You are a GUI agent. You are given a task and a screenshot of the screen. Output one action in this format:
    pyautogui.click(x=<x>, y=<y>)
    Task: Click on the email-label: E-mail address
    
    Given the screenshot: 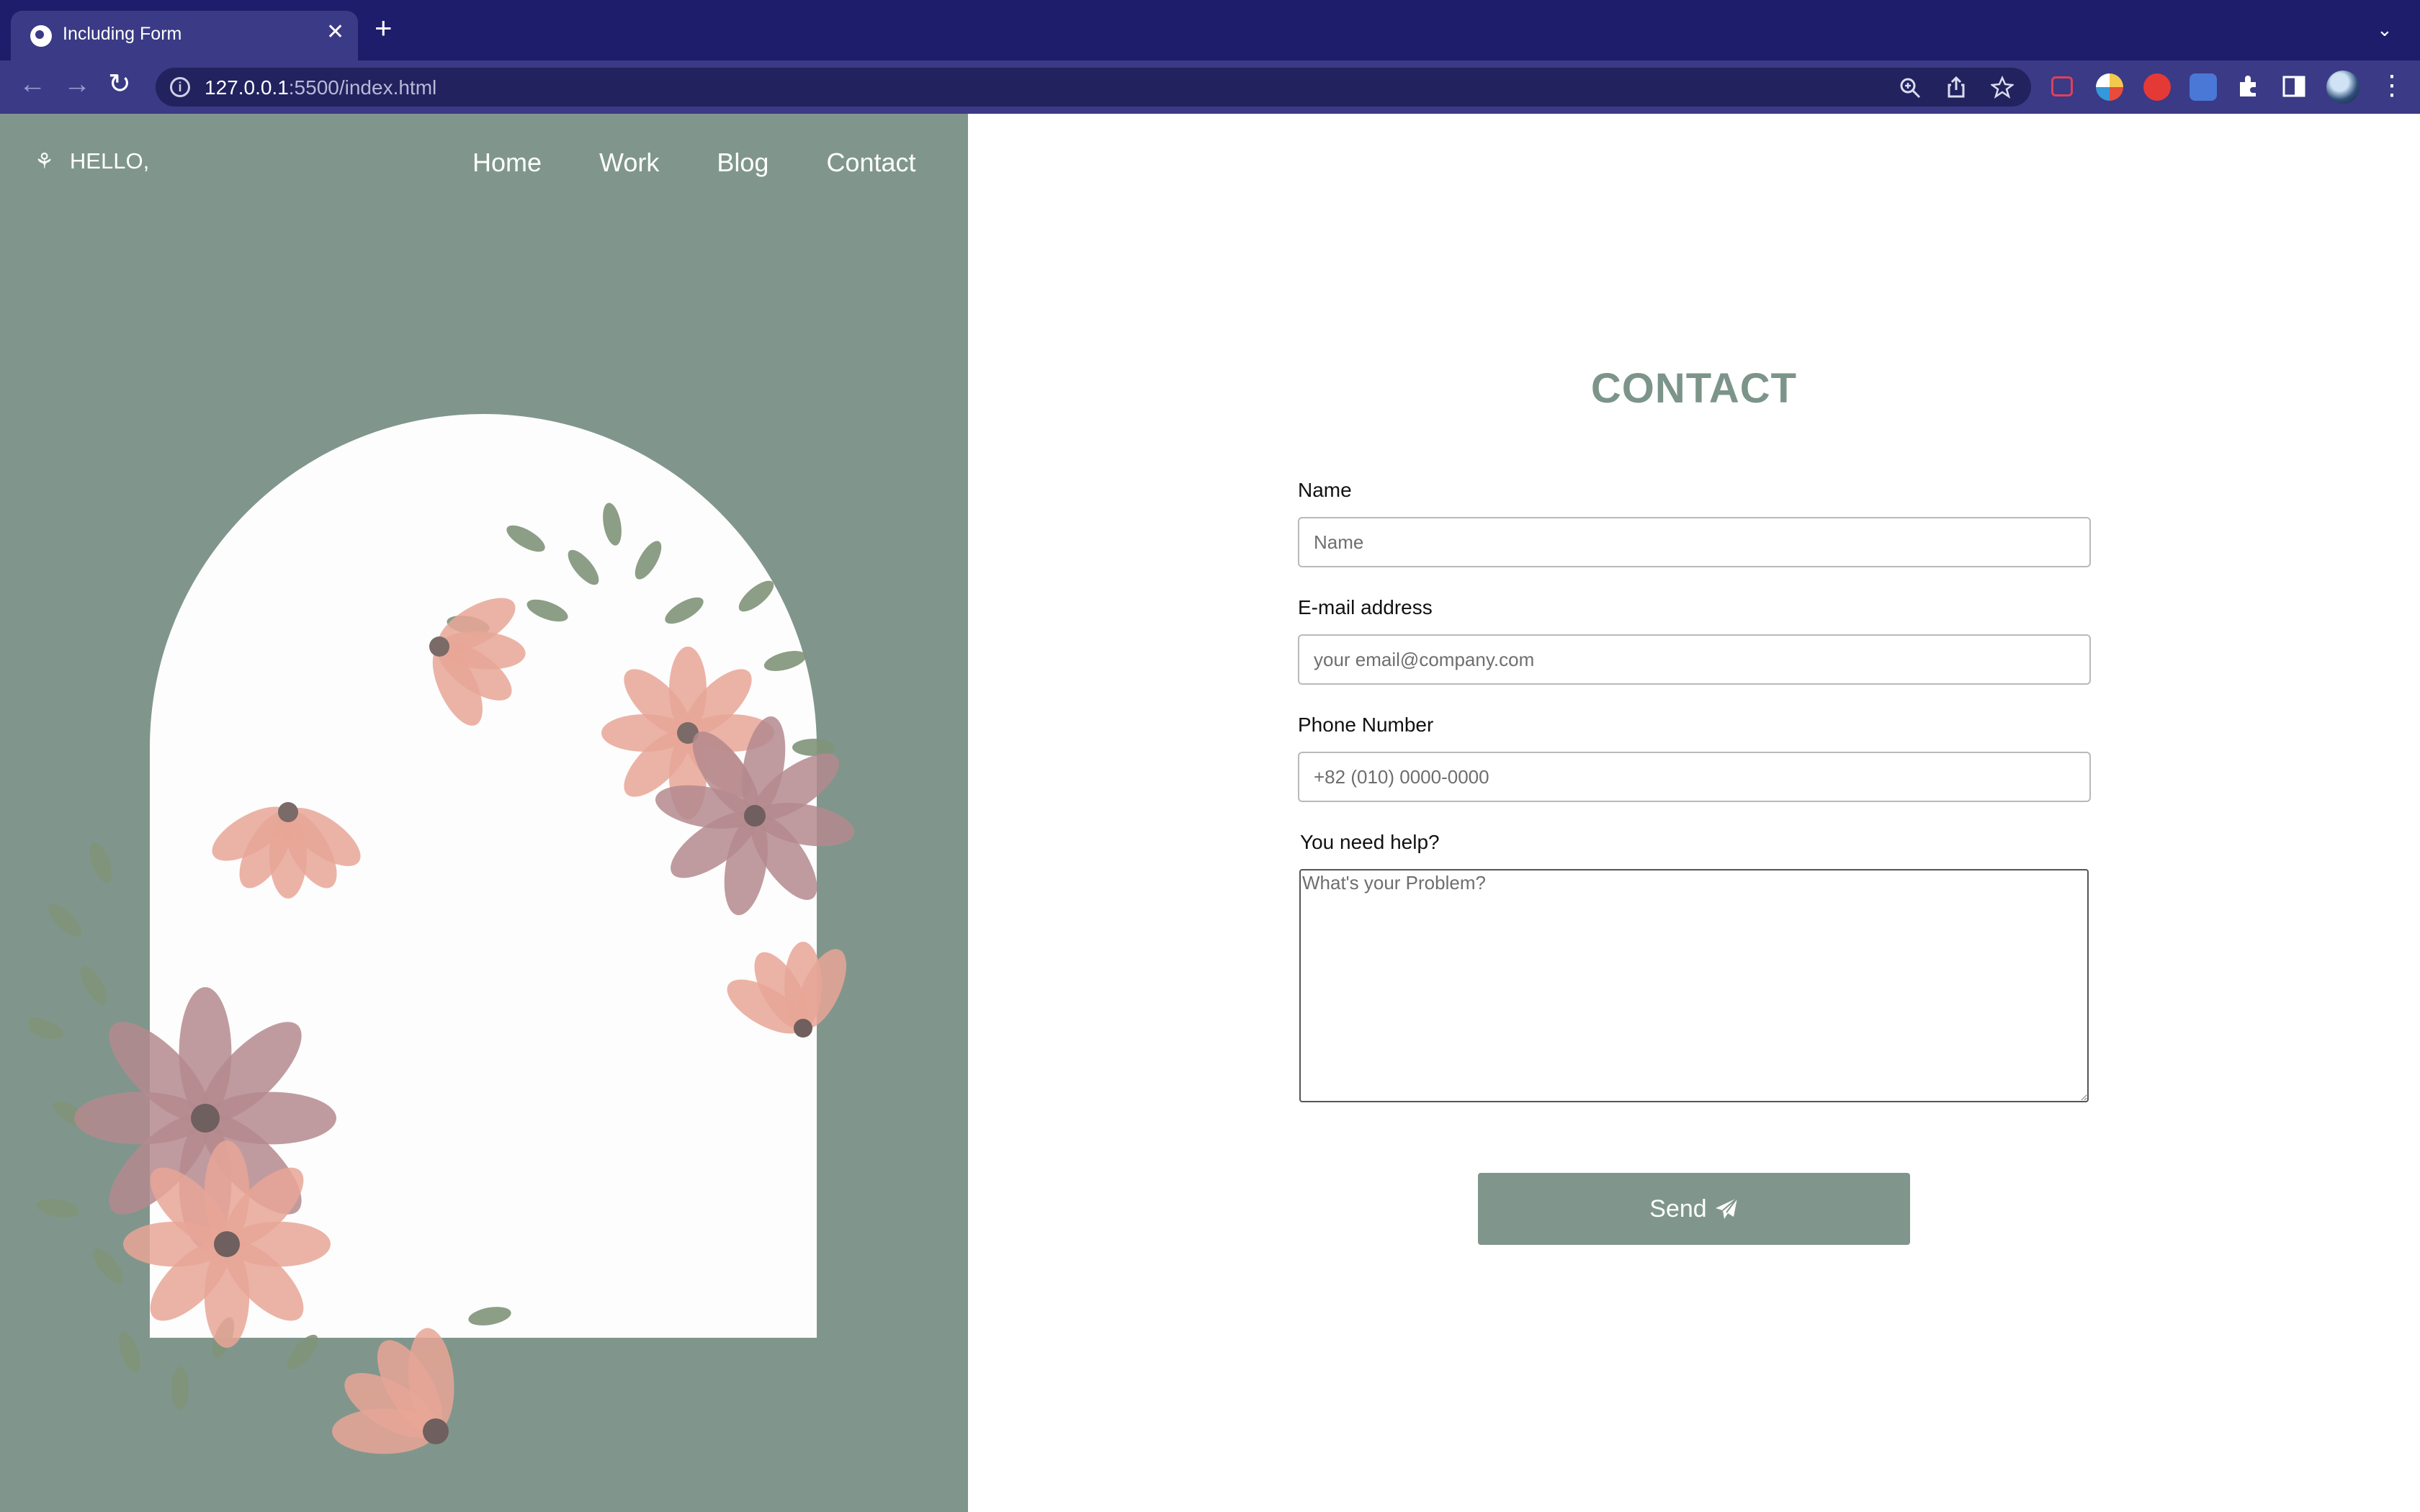 What is the action you would take?
    pyautogui.click(x=1365, y=607)
    